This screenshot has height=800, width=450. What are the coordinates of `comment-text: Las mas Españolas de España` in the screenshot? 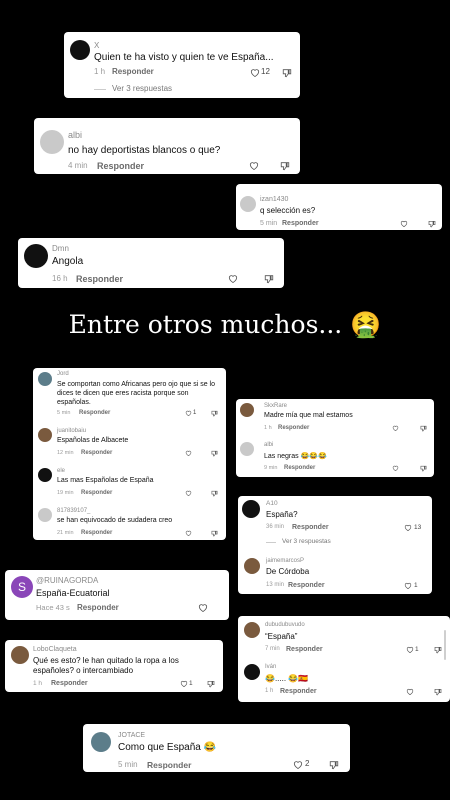 It's located at (105, 480).